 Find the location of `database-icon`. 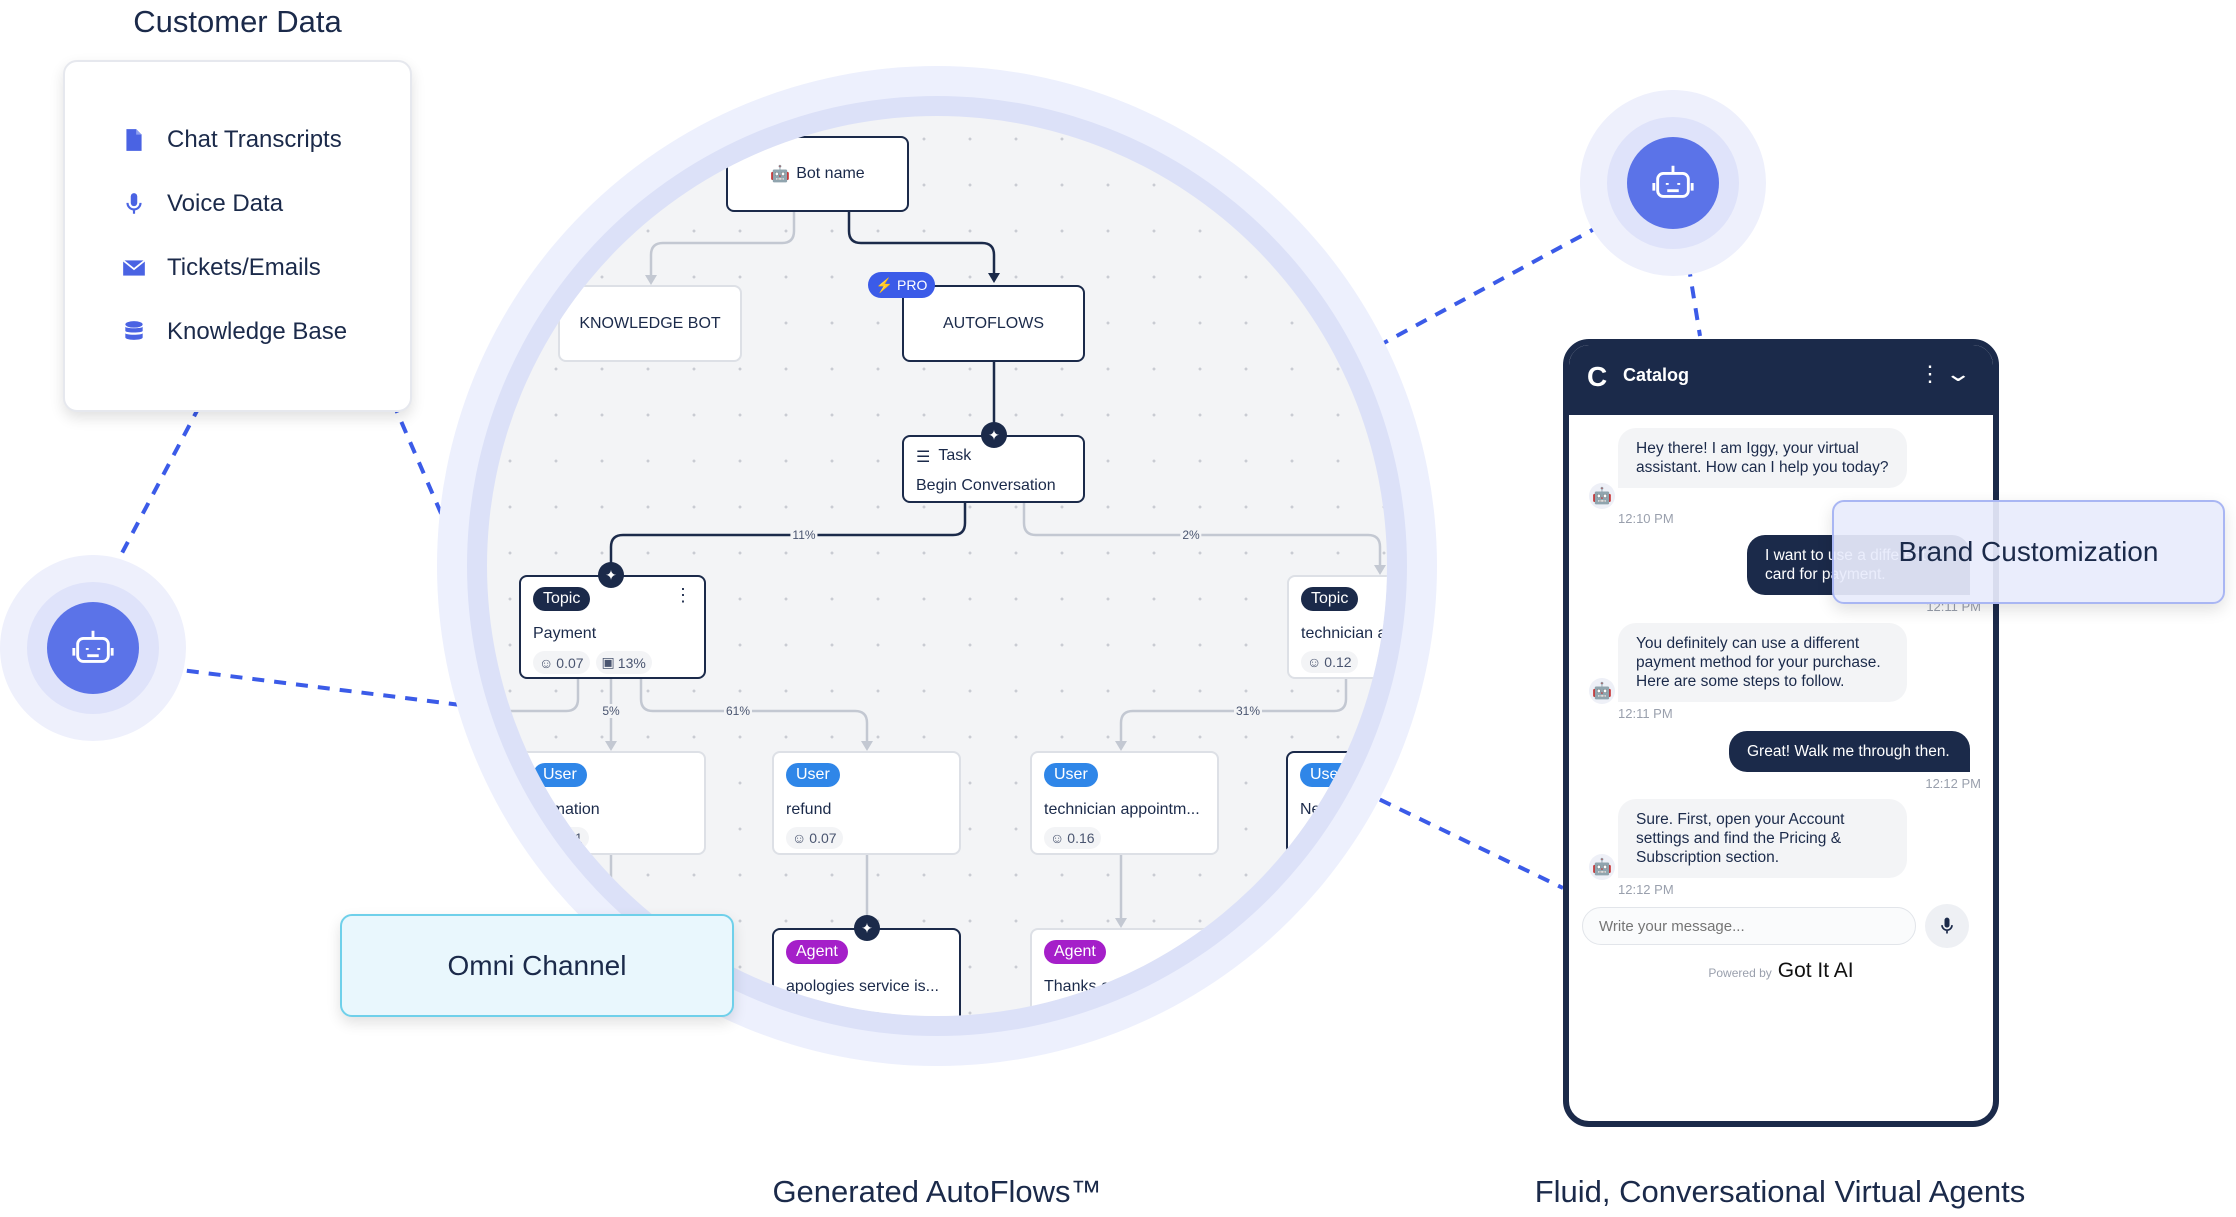

database-icon is located at coordinates (134, 330).